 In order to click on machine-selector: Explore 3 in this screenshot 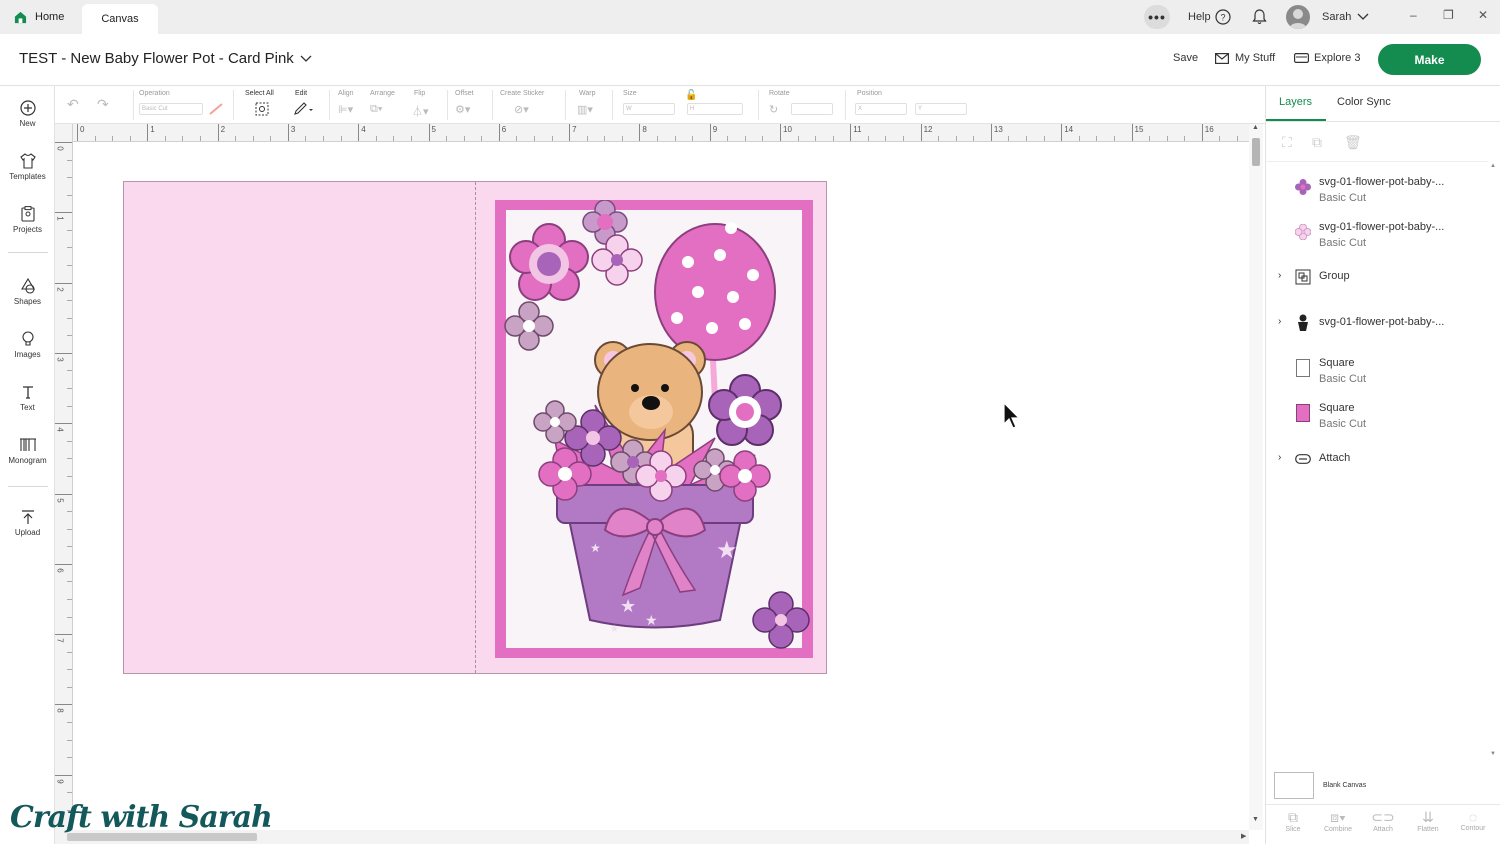, I will do `click(1327, 58)`.